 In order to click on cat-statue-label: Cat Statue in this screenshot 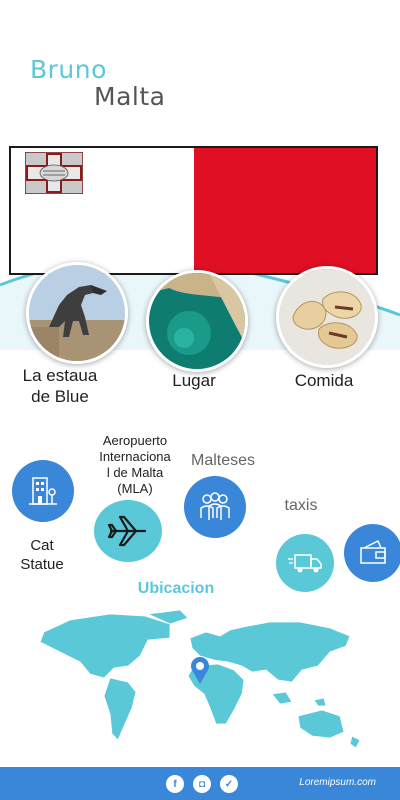, I will do `click(42, 555)`.